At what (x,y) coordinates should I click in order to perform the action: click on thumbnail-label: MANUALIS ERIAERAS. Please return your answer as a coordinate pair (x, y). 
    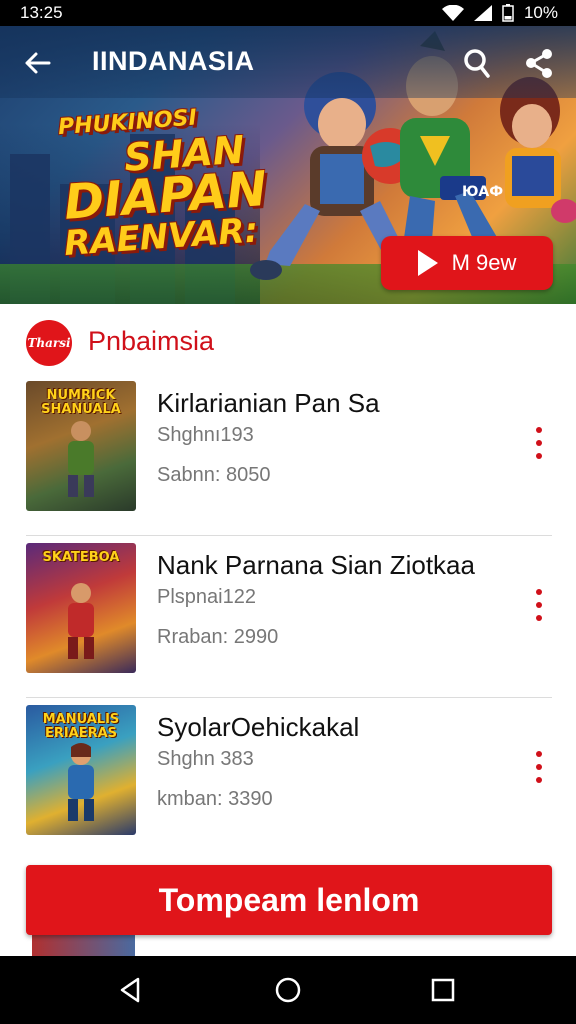
    Looking at the image, I should click on (81, 726).